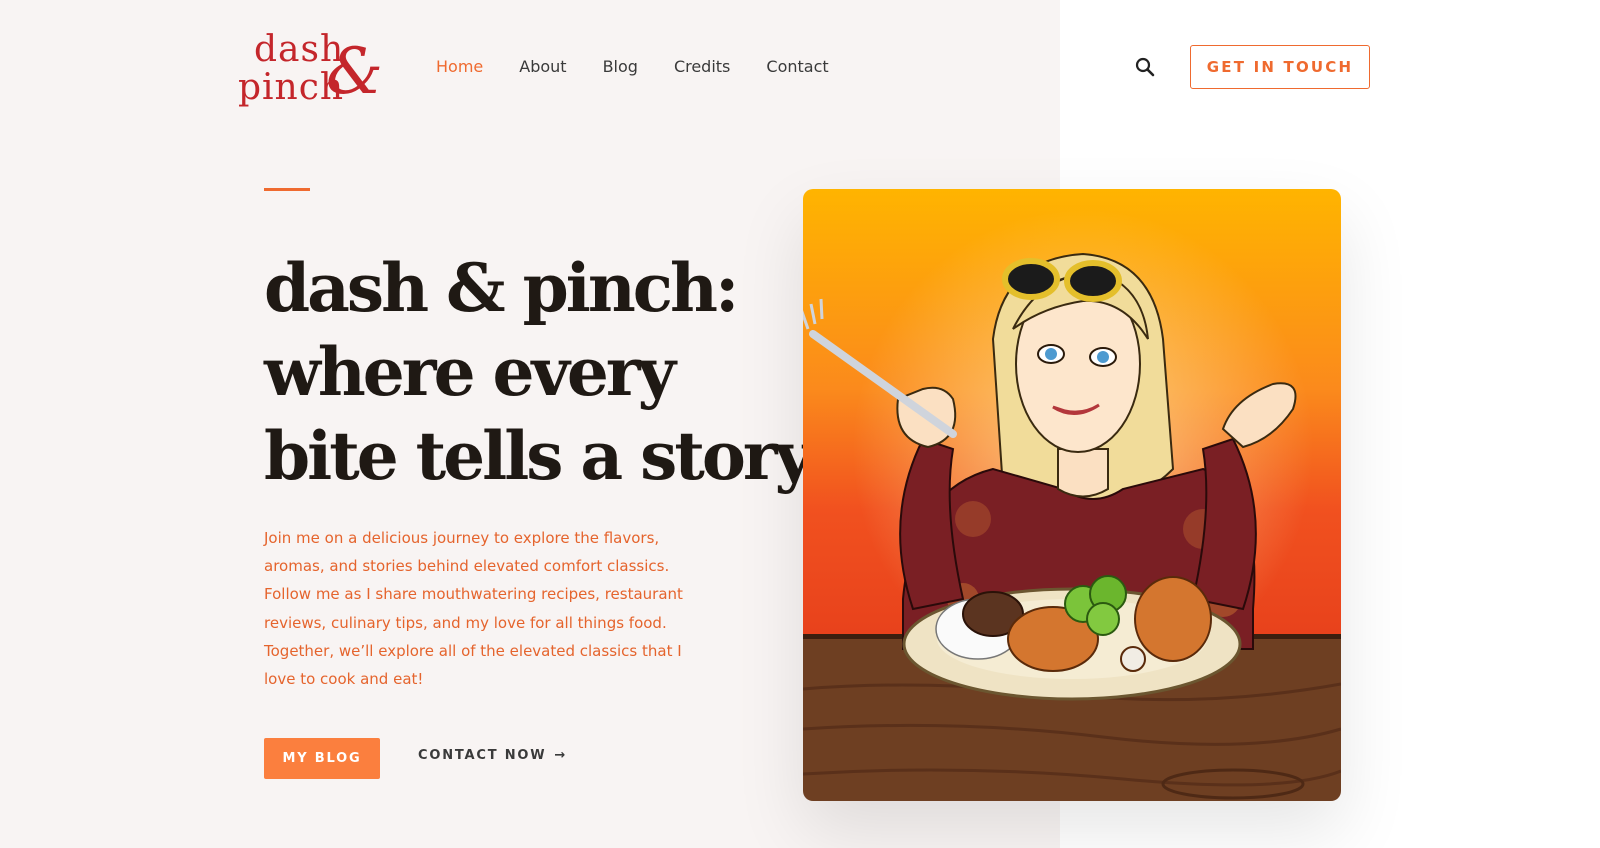  I want to click on contact-now-label: CONTACT NOW, so click(482, 755).